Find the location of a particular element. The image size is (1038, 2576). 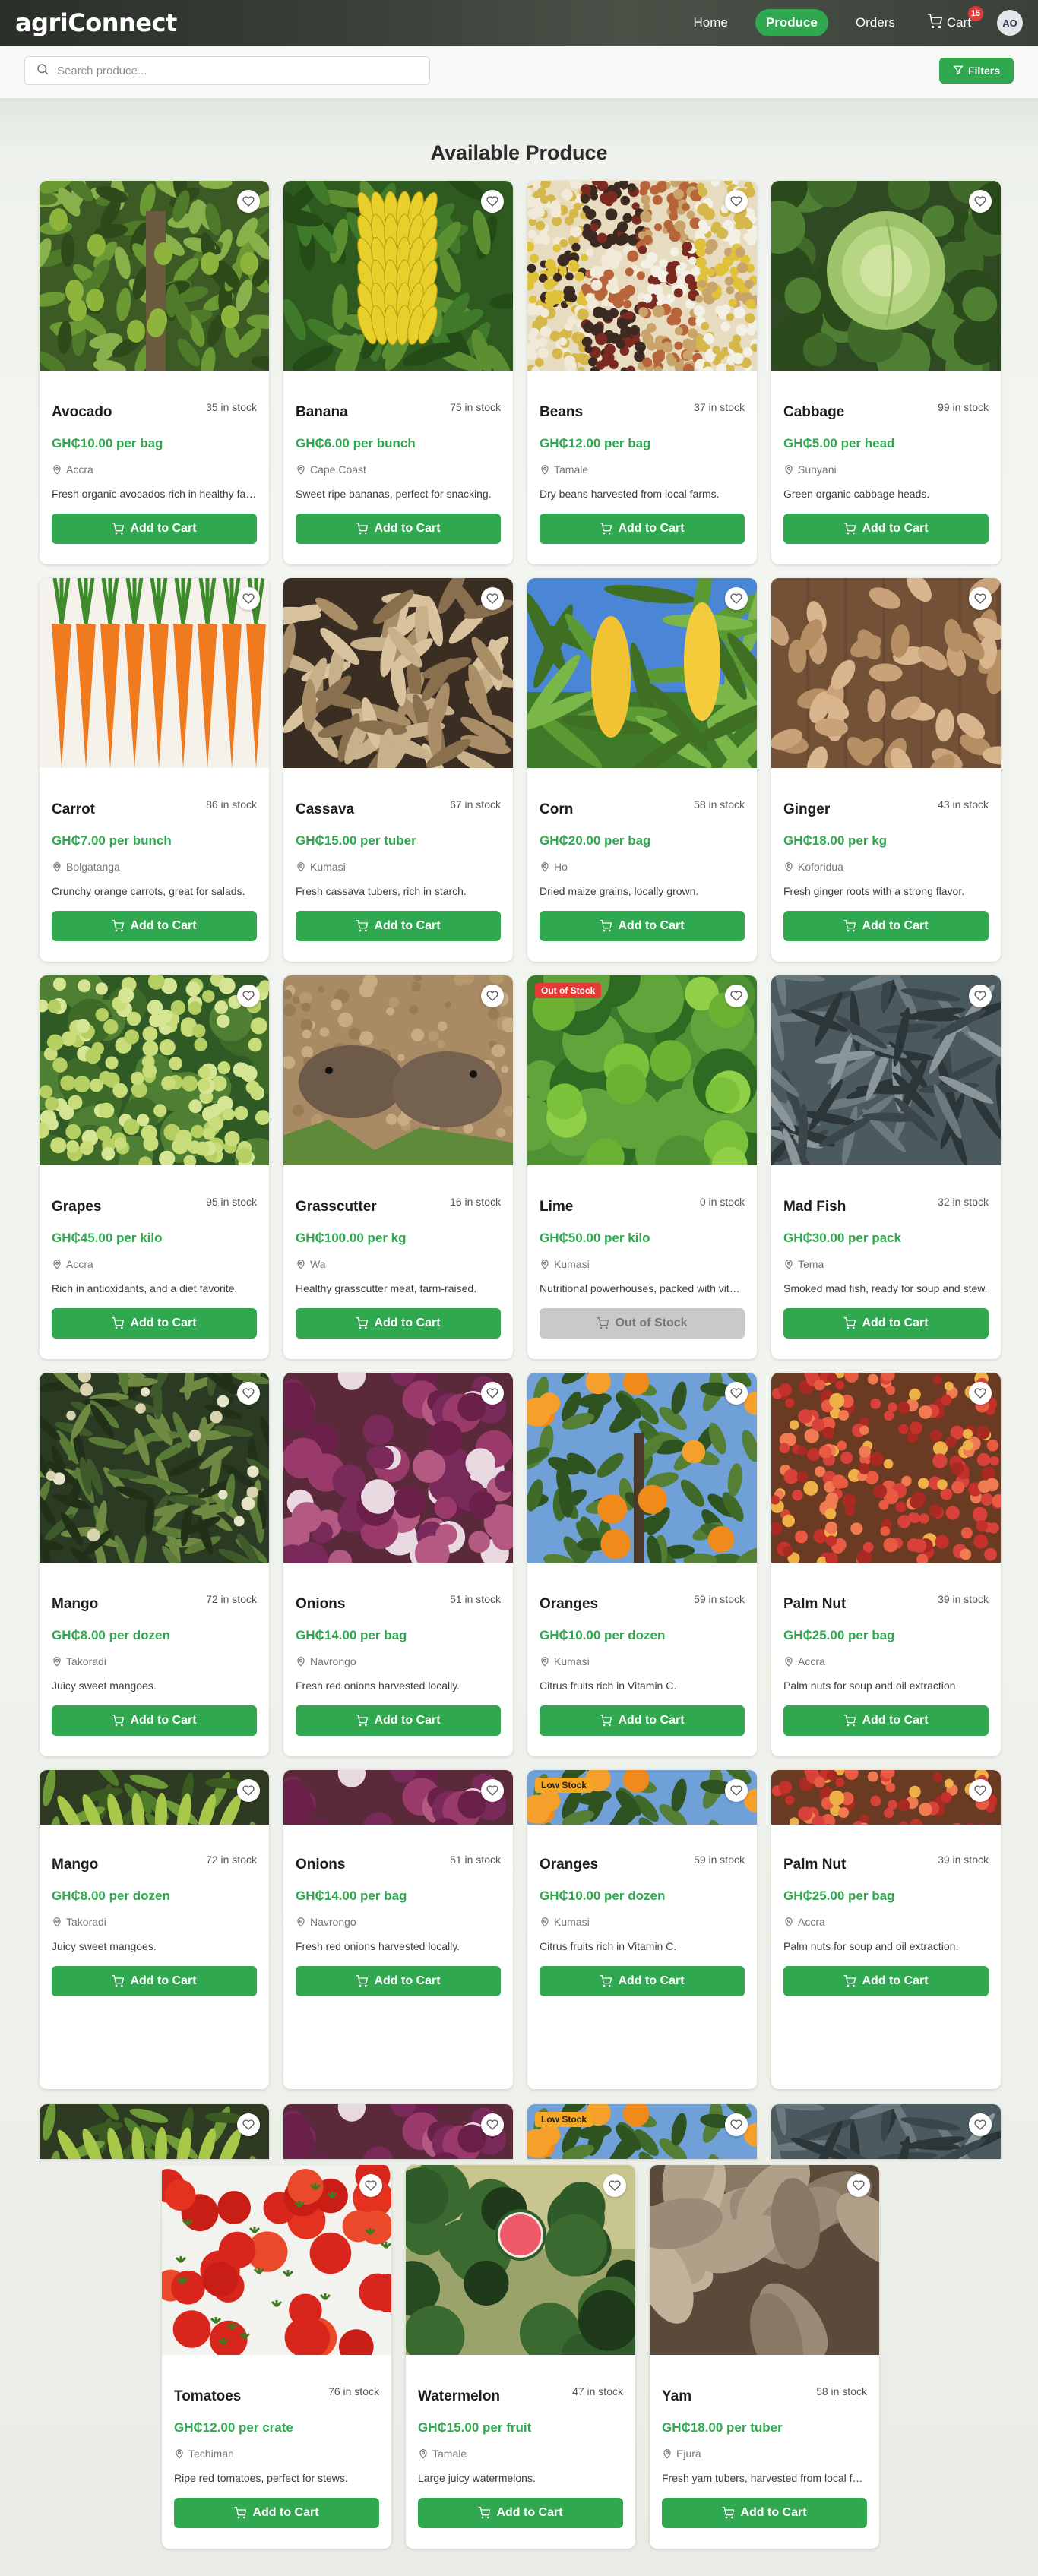

brand-logo: agriConnect is located at coordinates (96, 22).